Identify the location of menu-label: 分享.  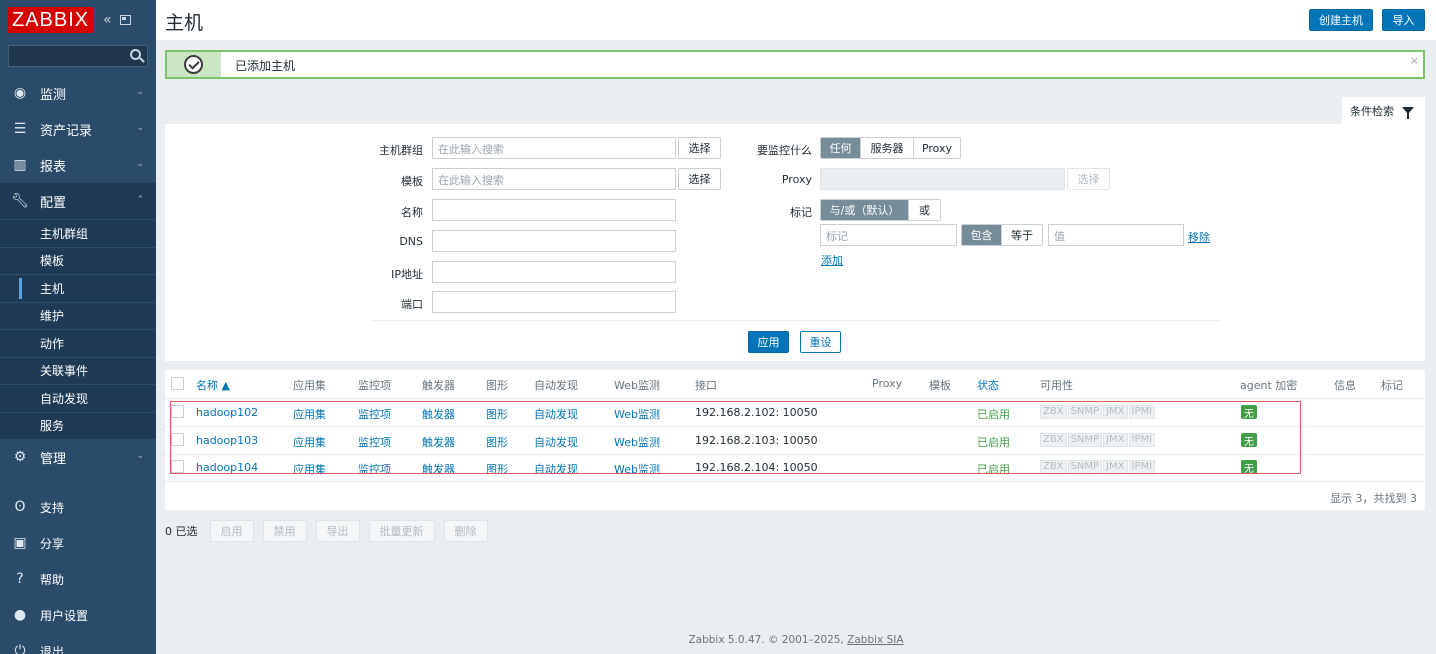
(52, 543).